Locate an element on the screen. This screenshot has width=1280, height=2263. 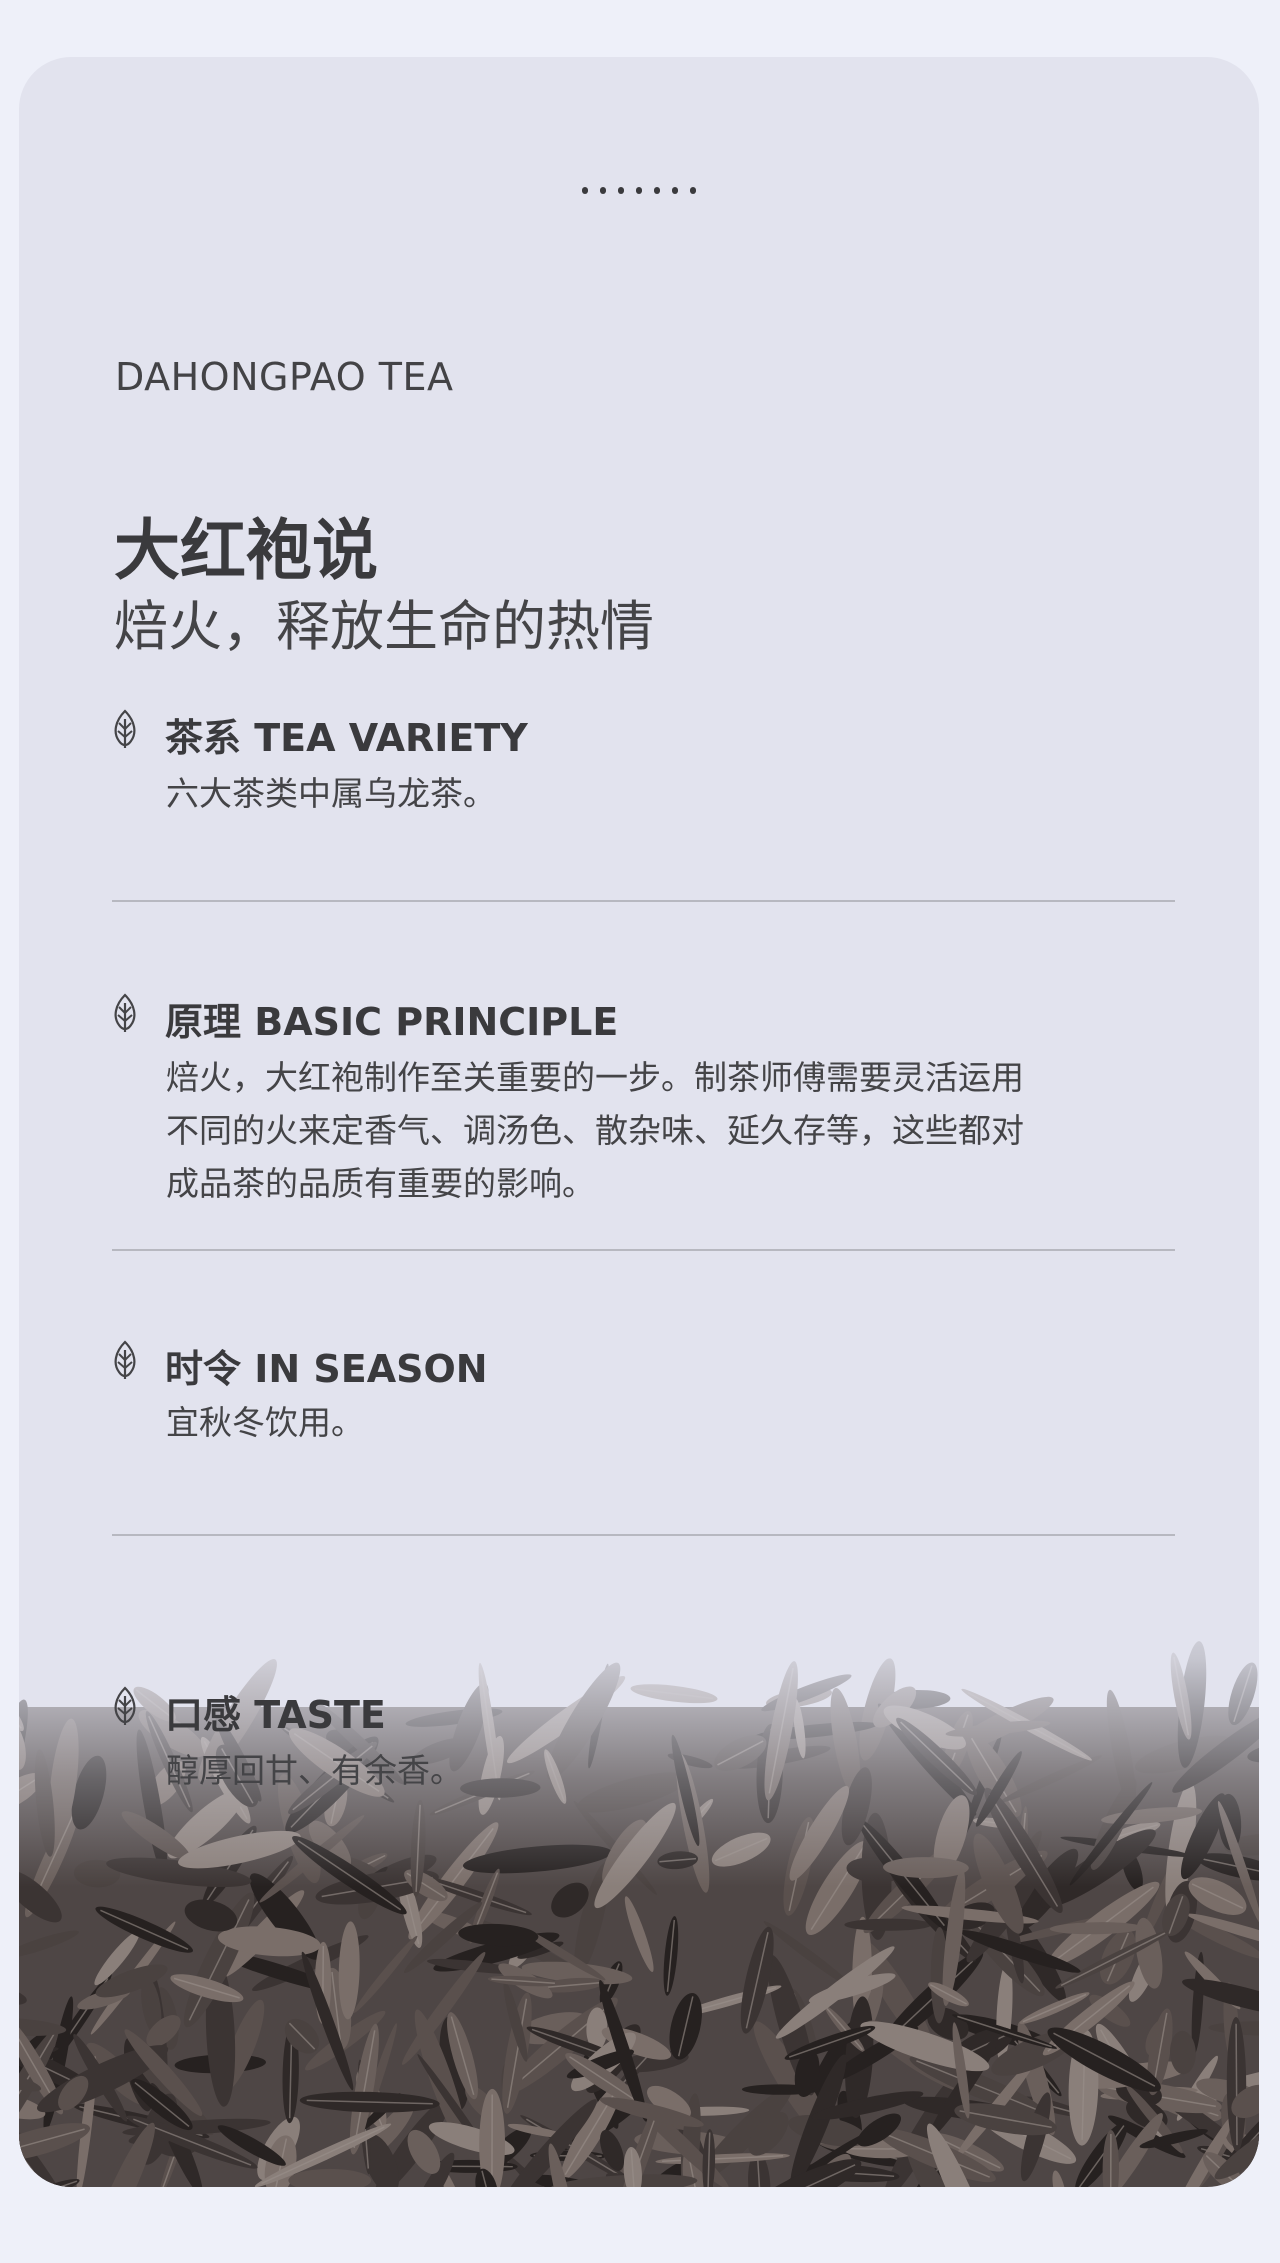
section-body: 六大茶类中属乌龙茶。 is located at coordinates (331, 793).